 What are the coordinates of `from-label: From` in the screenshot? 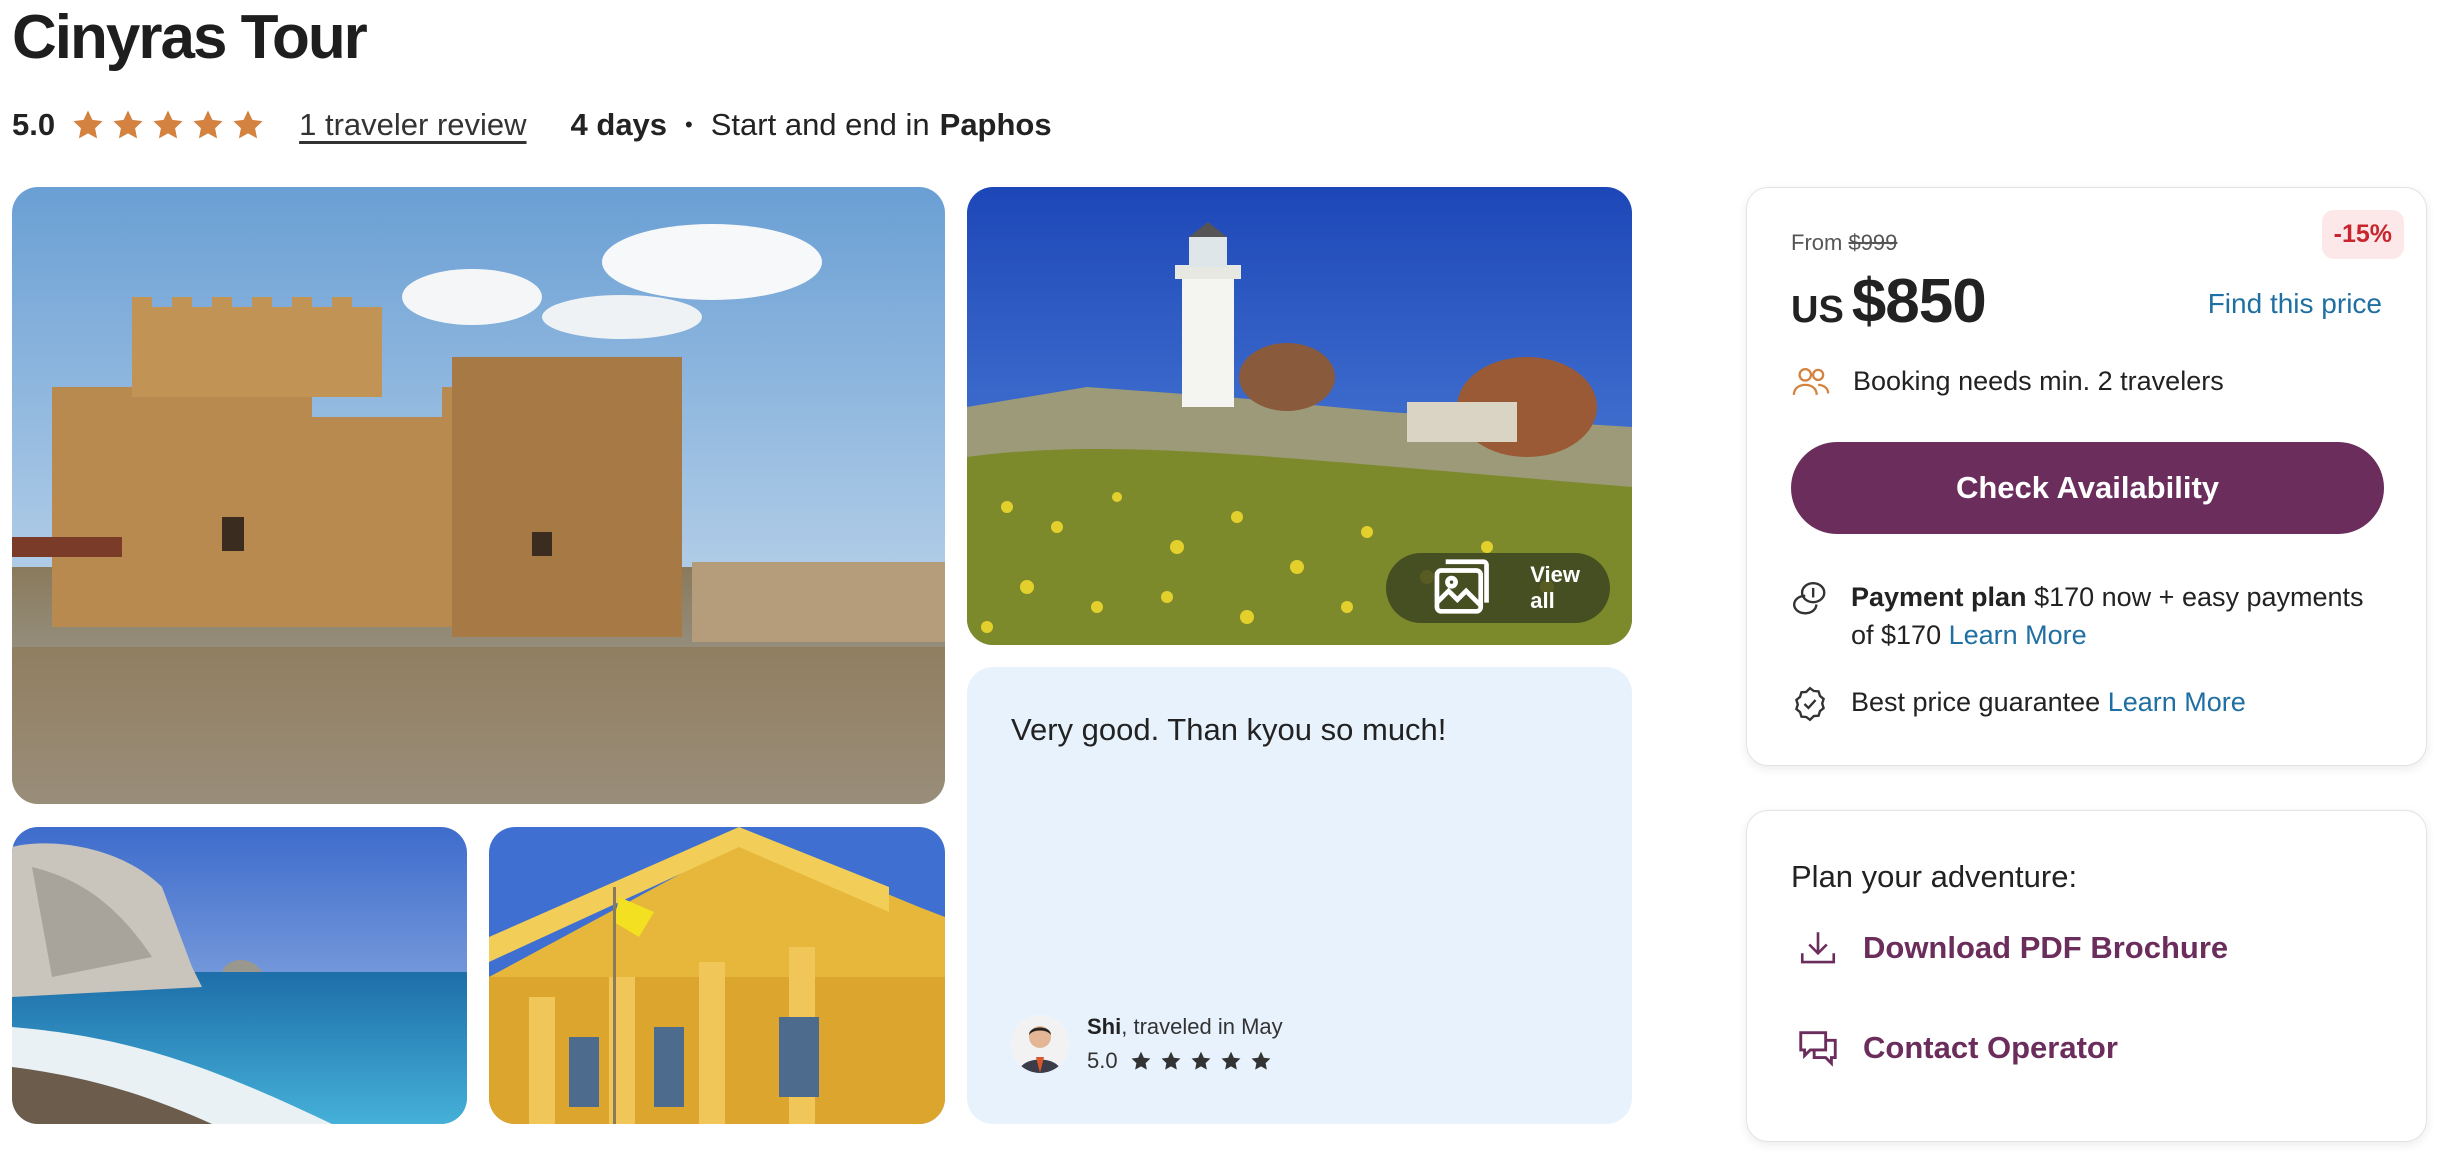 It's located at (1817, 242).